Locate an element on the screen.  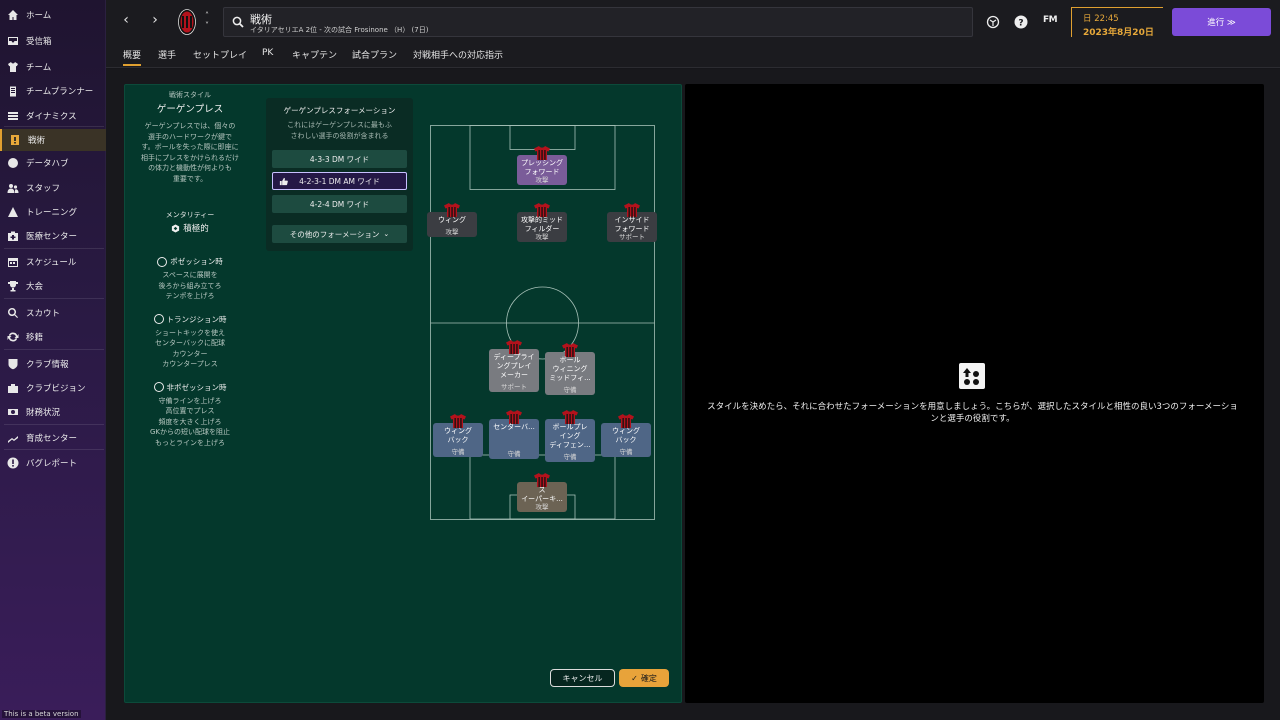
desc-line: の体力と機動性が何よりも is located at coordinates (190, 168).